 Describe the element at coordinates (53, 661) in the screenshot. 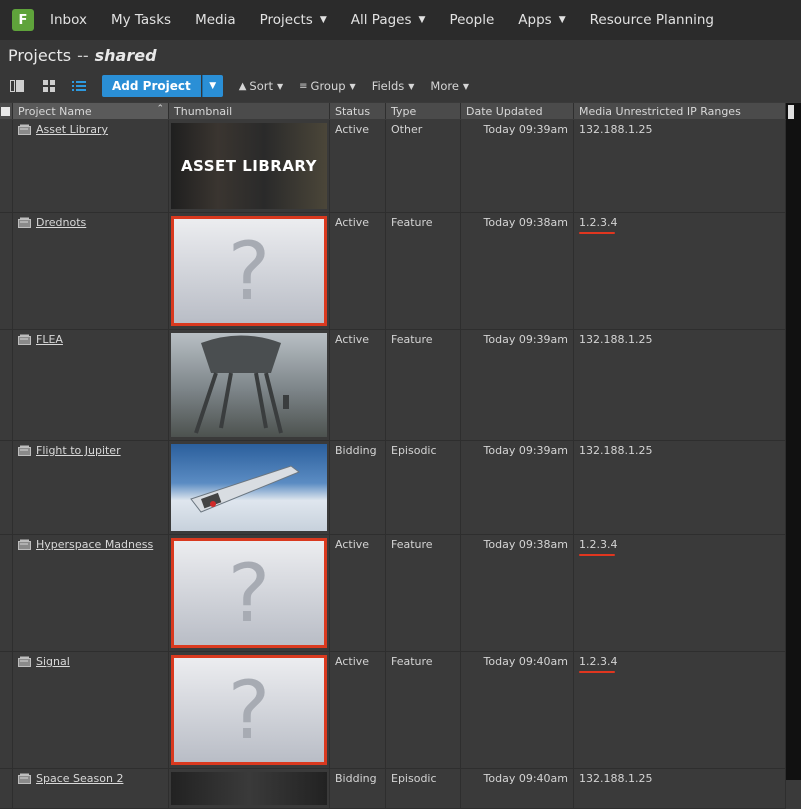

I see `project-name-link: Signal` at that location.